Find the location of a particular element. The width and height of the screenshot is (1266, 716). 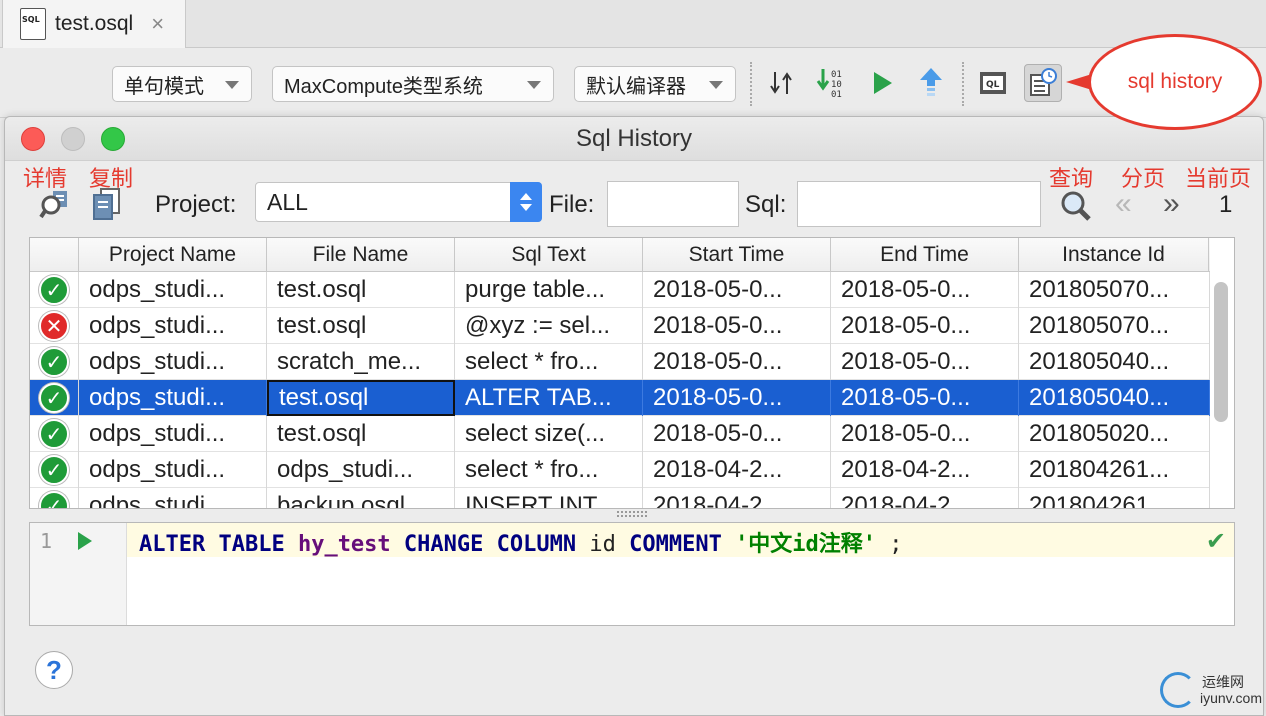

mode-select: 单句模式 is located at coordinates (182, 84).